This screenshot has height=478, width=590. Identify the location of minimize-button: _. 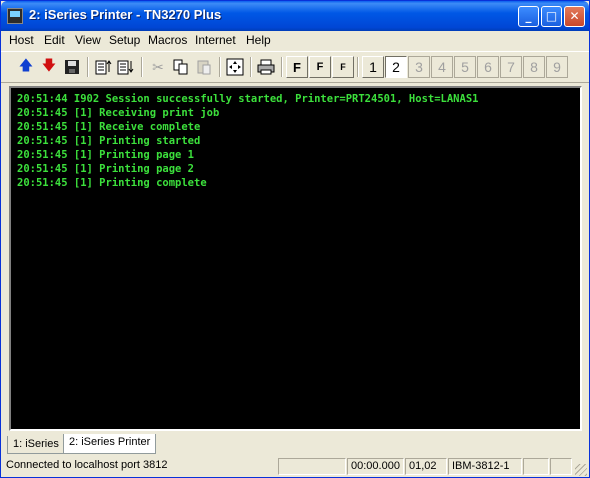
(528, 16).